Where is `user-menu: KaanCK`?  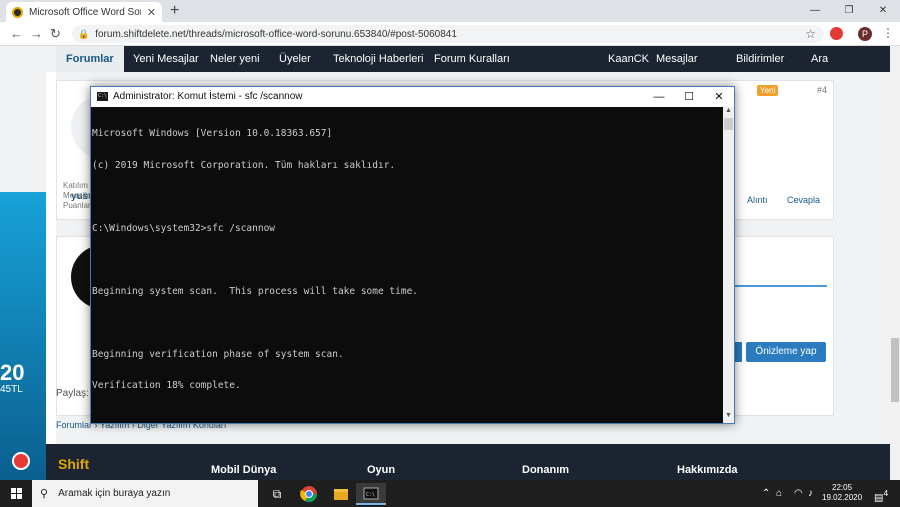
user-menu: KaanCK is located at coordinates (628, 59).